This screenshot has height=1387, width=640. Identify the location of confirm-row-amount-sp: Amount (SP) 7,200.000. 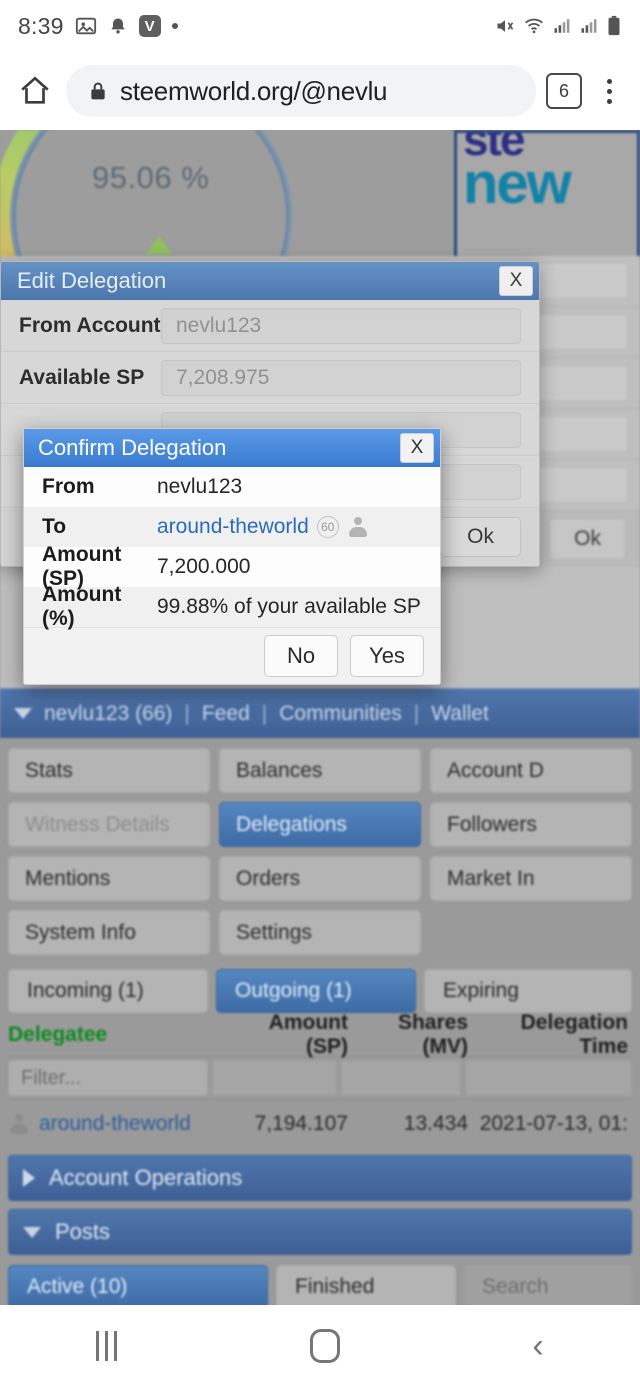
(232, 566).